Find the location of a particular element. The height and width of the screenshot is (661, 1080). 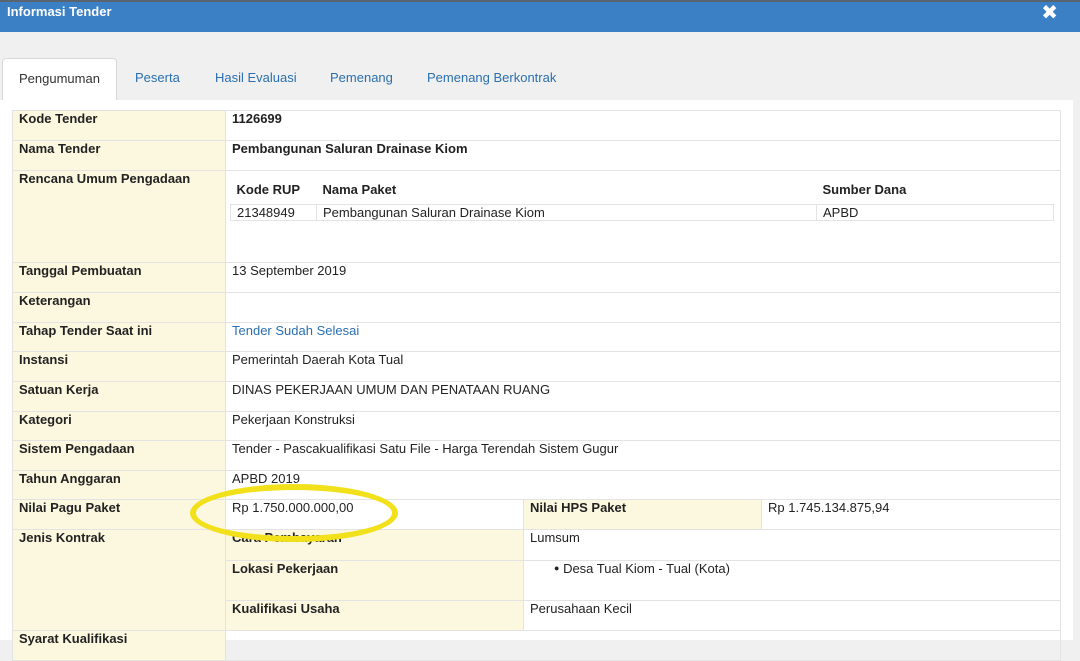

value-hps: Rp 1.745.134.875,94 is located at coordinates (911, 514).